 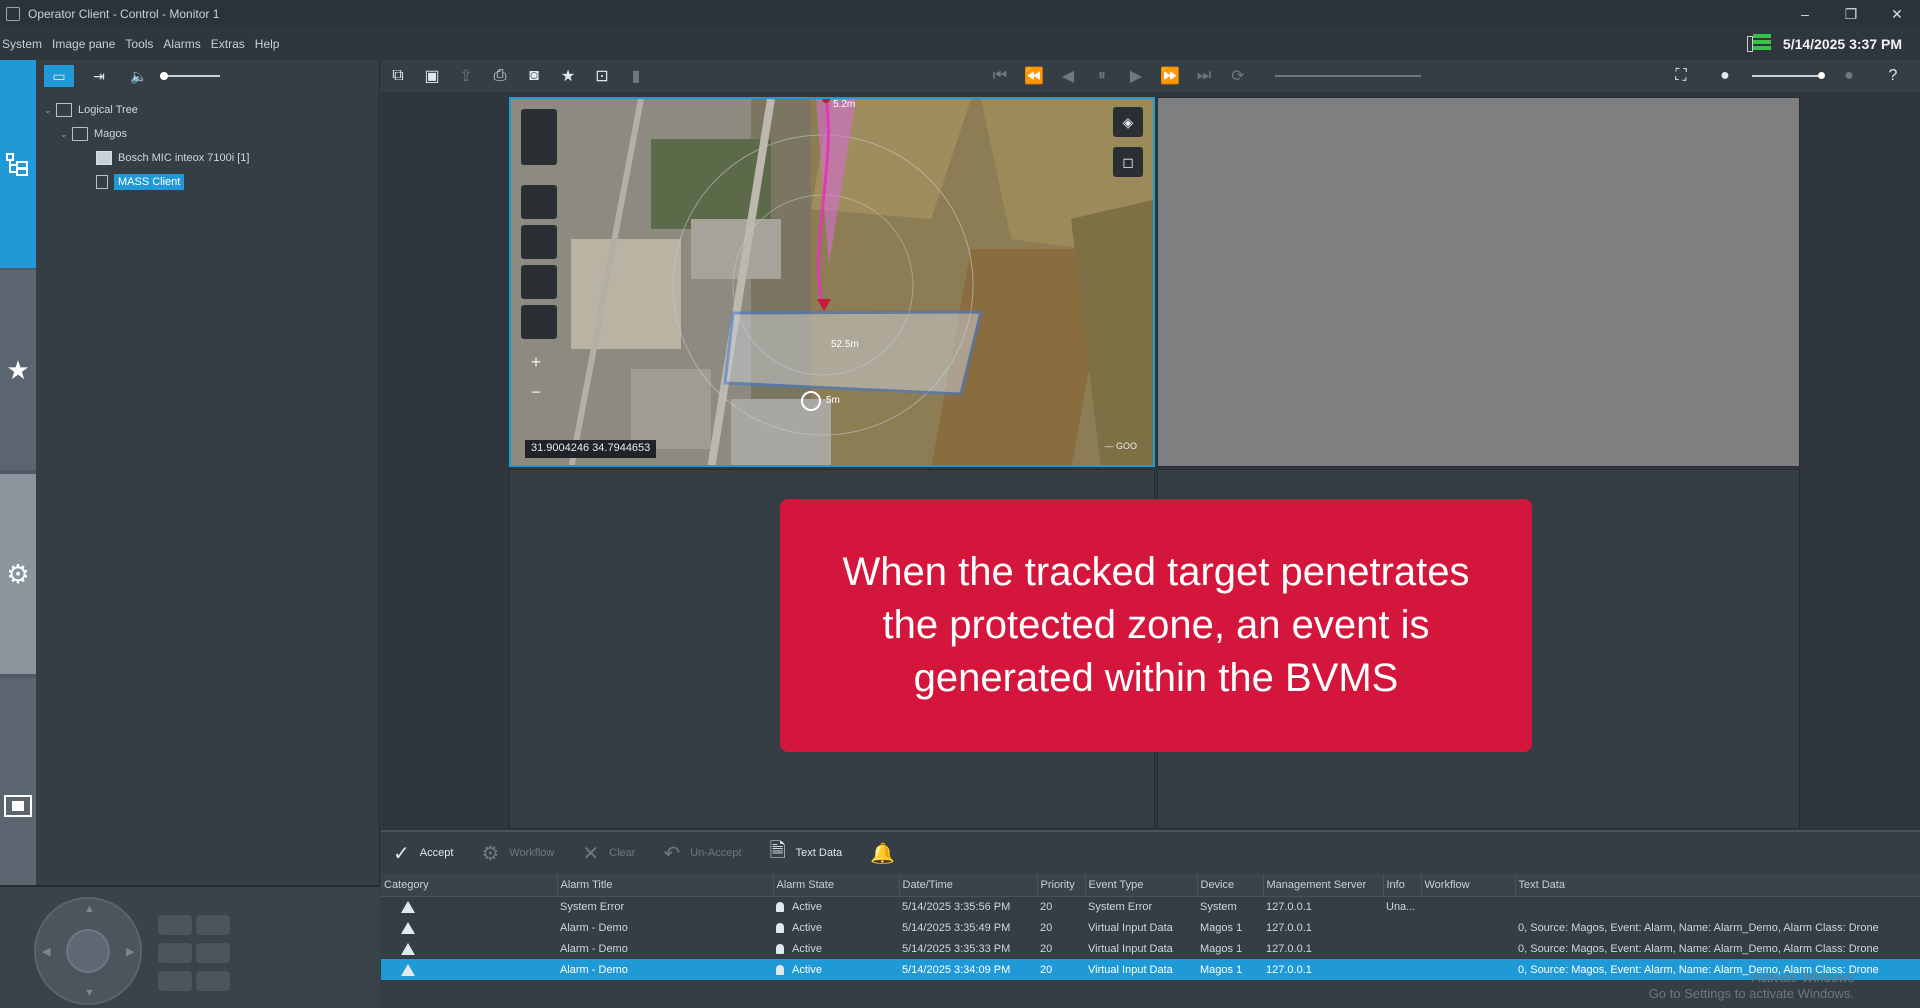 I want to click on tree-node-root: ⌄ Logical Tree, so click(x=207, y=110).